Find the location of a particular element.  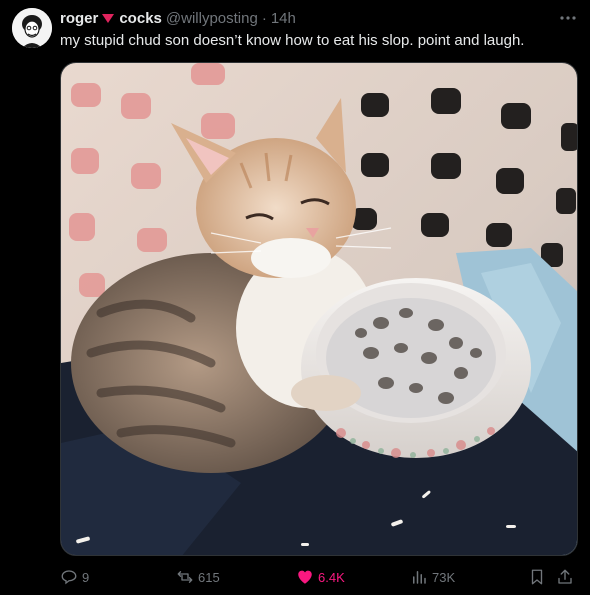

more-options-button is located at coordinates (568, 18).